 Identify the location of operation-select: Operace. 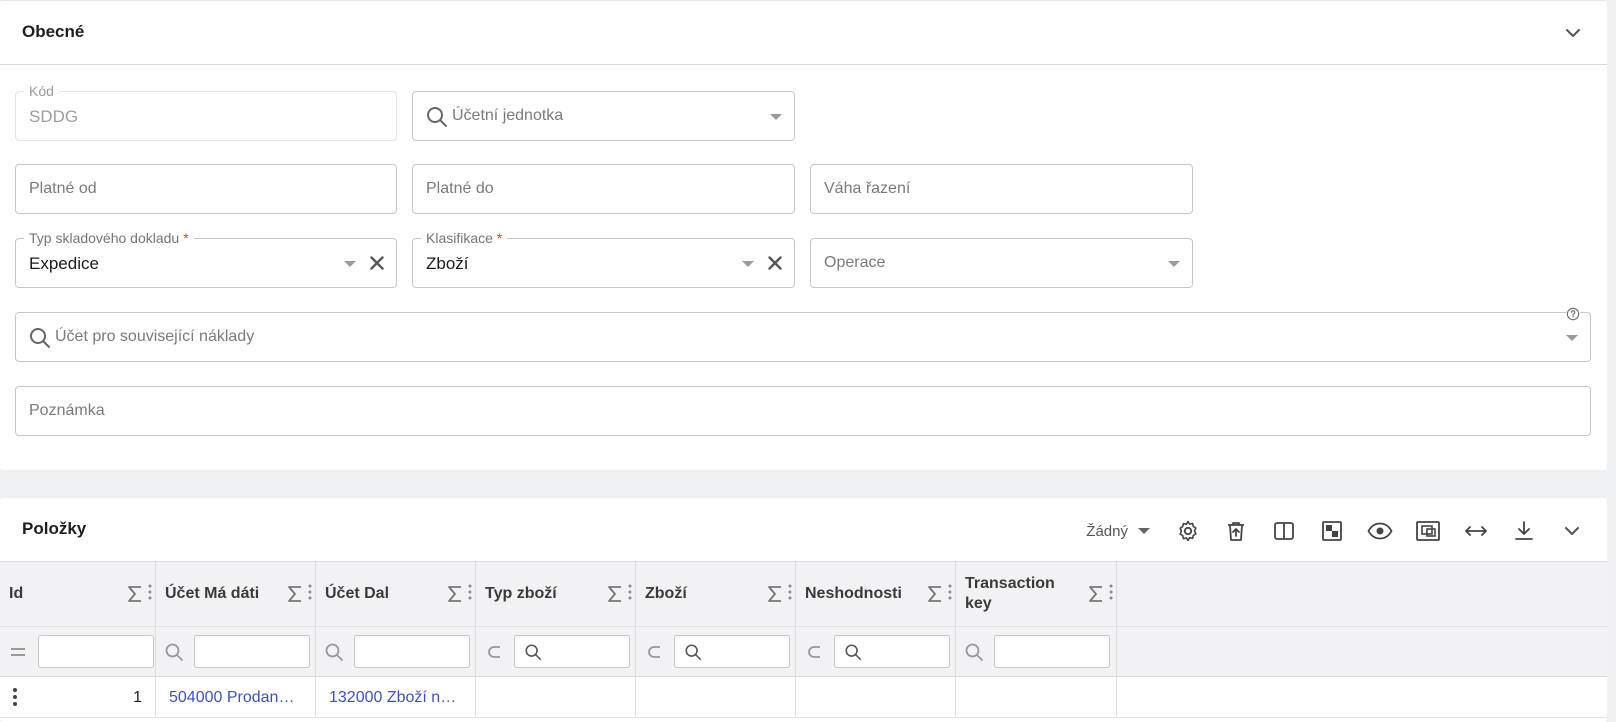
(1001, 263).